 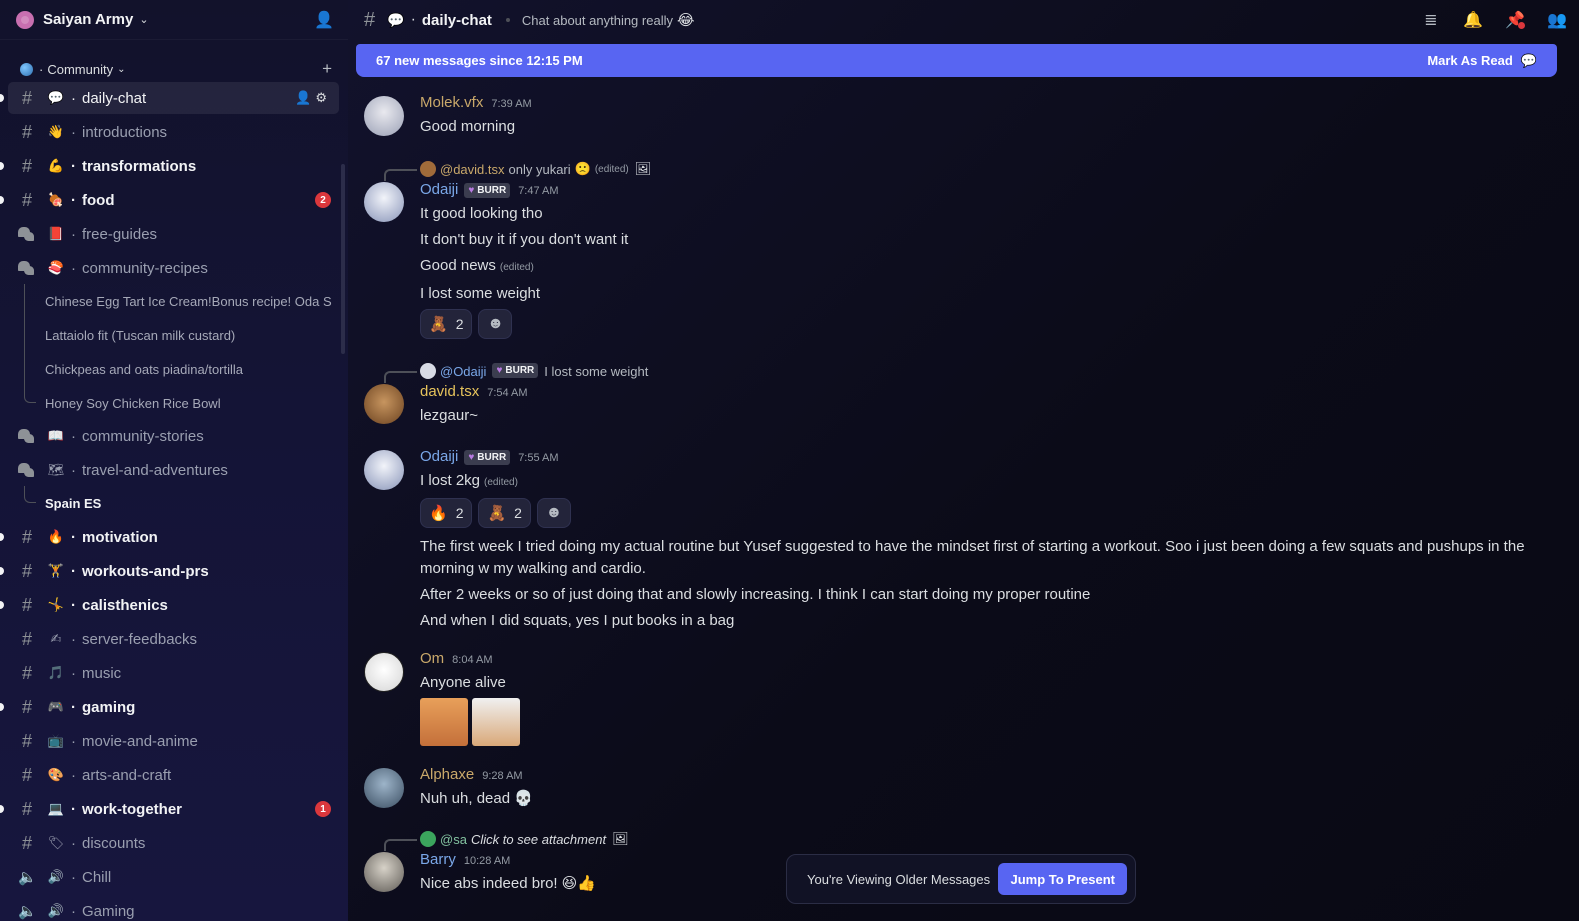 What do you see at coordinates (109, 707) in the screenshot?
I see `channel-label: gaming` at bounding box center [109, 707].